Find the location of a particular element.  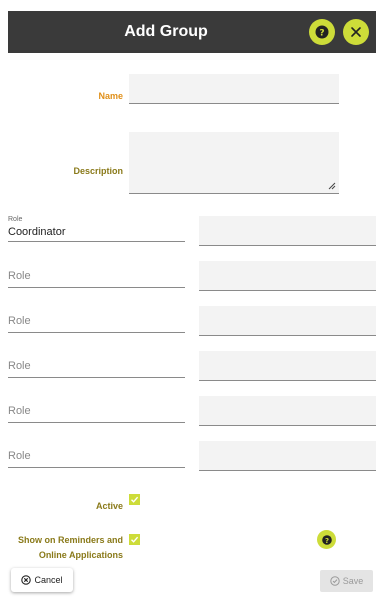

show-reminders-label-line1: Show on Reminders and is located at coordinates (70, 540).